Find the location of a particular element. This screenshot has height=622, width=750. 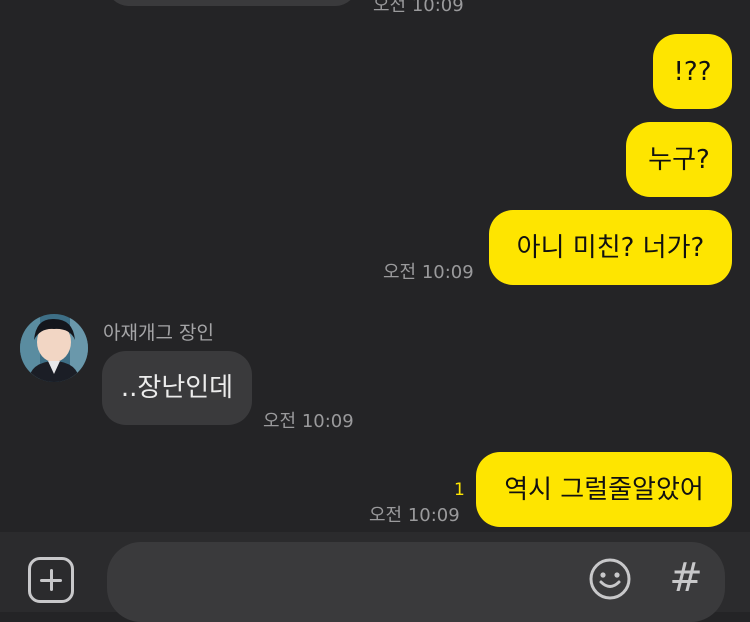

my-message-bubble: 아니 미친? 너가? is located at coordinates (610, 247).